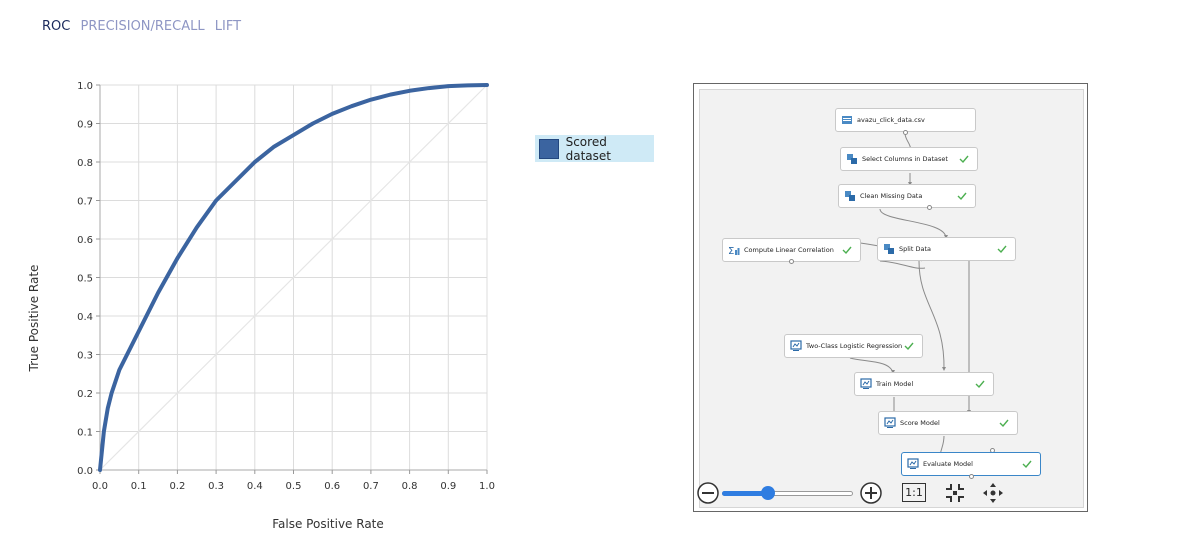  What do you see at coordinates (914, 492) in the screenshot?
I see `actual-size-button: 1:1` at bounding box center [914, 492].